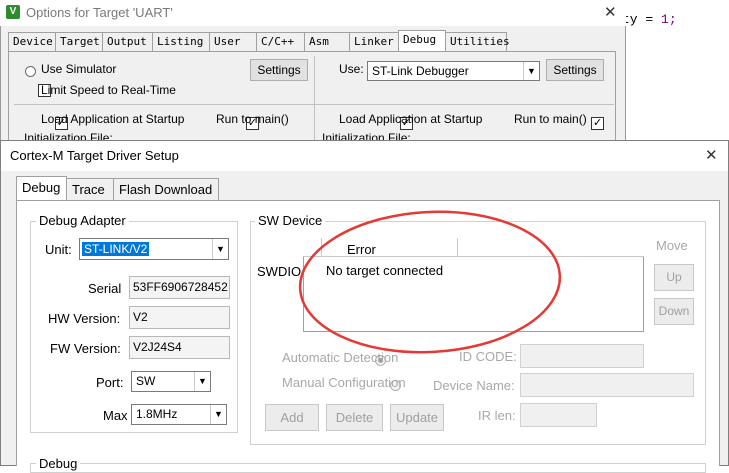 The width and height of the screenshot is (729, 473). I want to click on debugger-select-value: ST-Link Debugger, so click(420, 71).